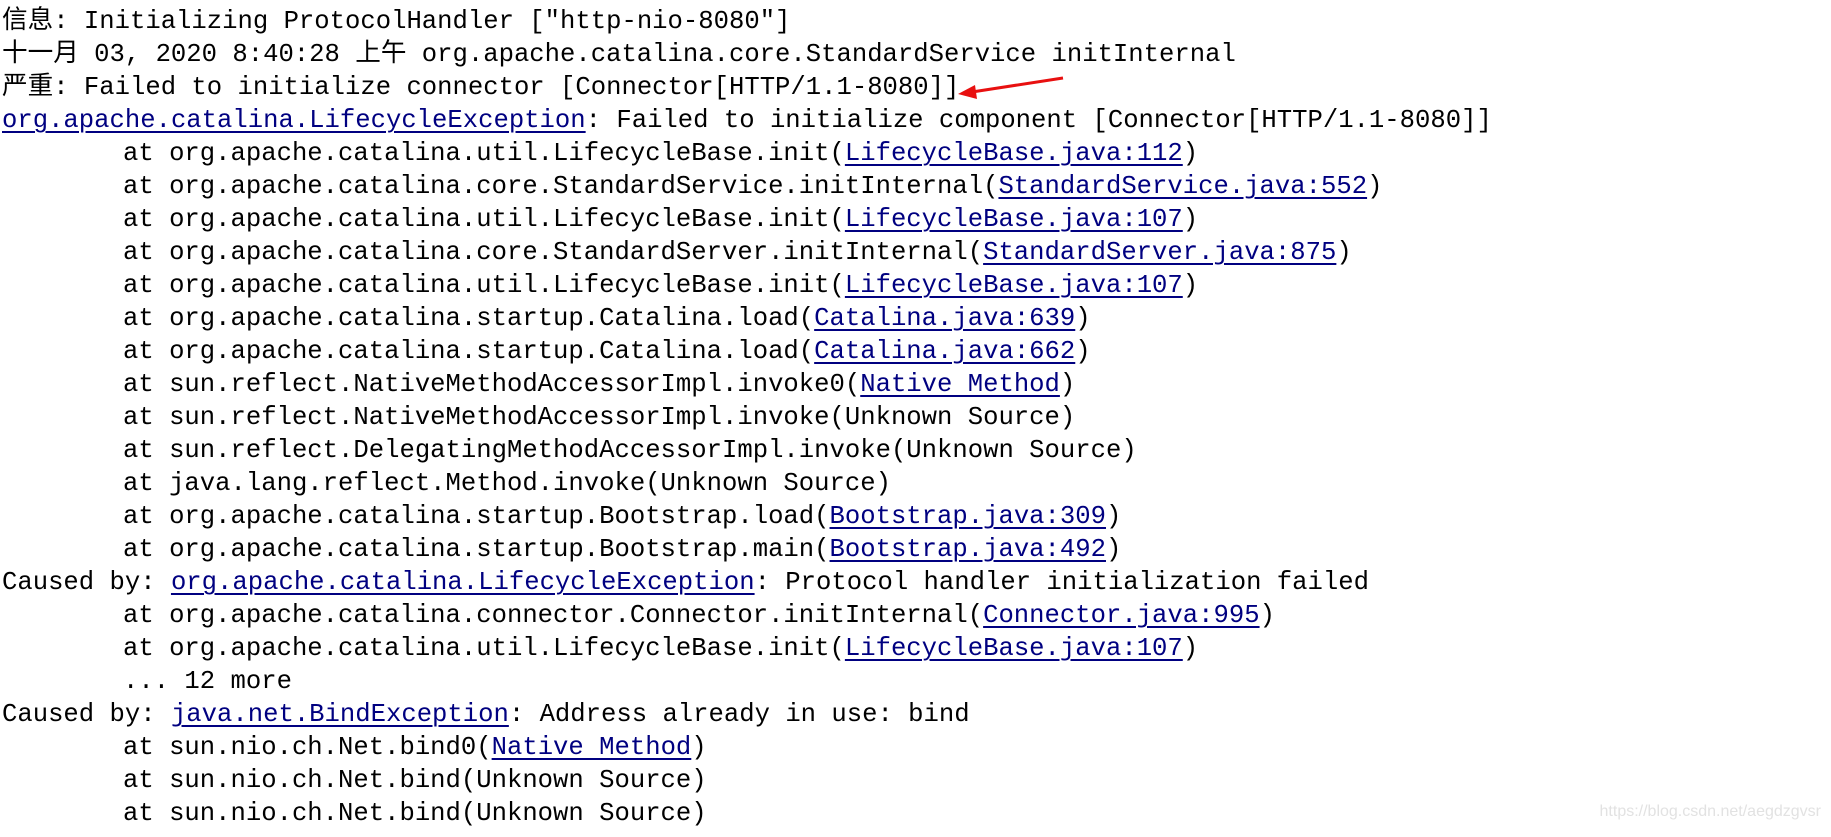 Image resolution: width=1831 pixels, height=837 pixels. I want to click on arrow-head, so click(967, 92).